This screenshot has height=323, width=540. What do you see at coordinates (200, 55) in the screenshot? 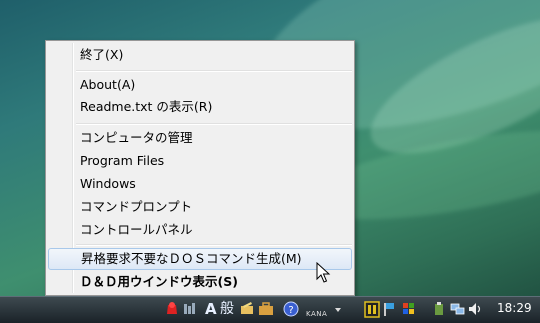
I see `menu-item-exit: 終了(X)` at bounding box center [200, 55].